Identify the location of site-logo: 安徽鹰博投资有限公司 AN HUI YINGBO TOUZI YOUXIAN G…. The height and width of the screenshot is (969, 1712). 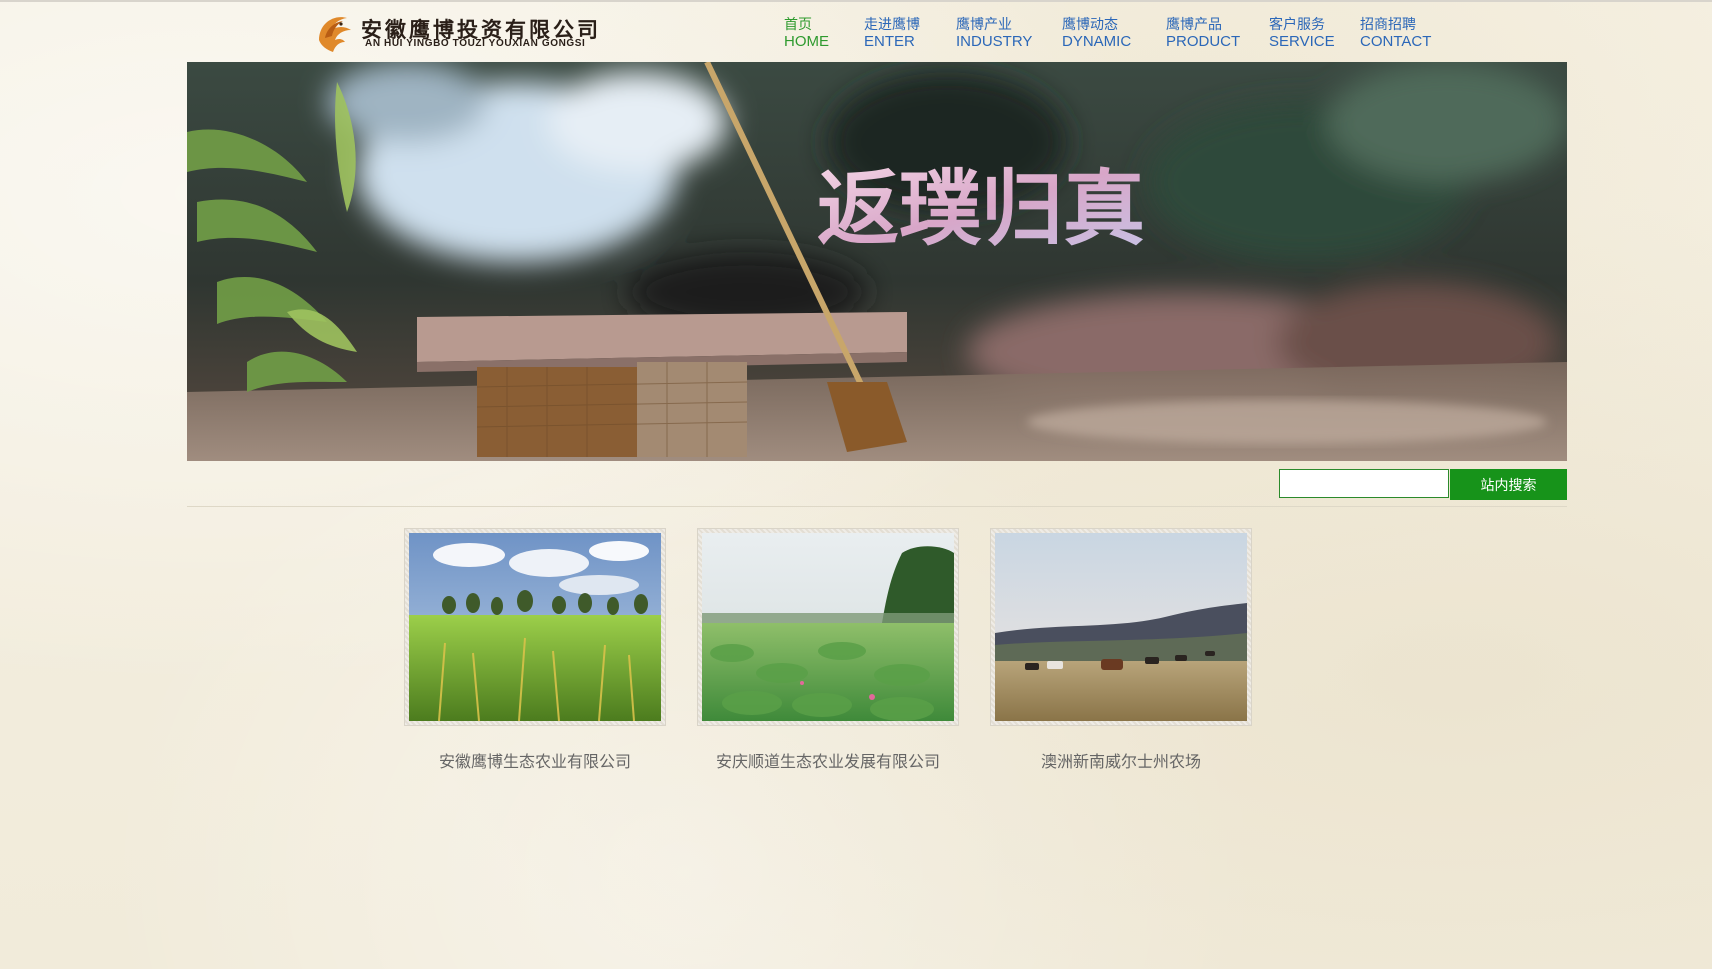
(455, 32).